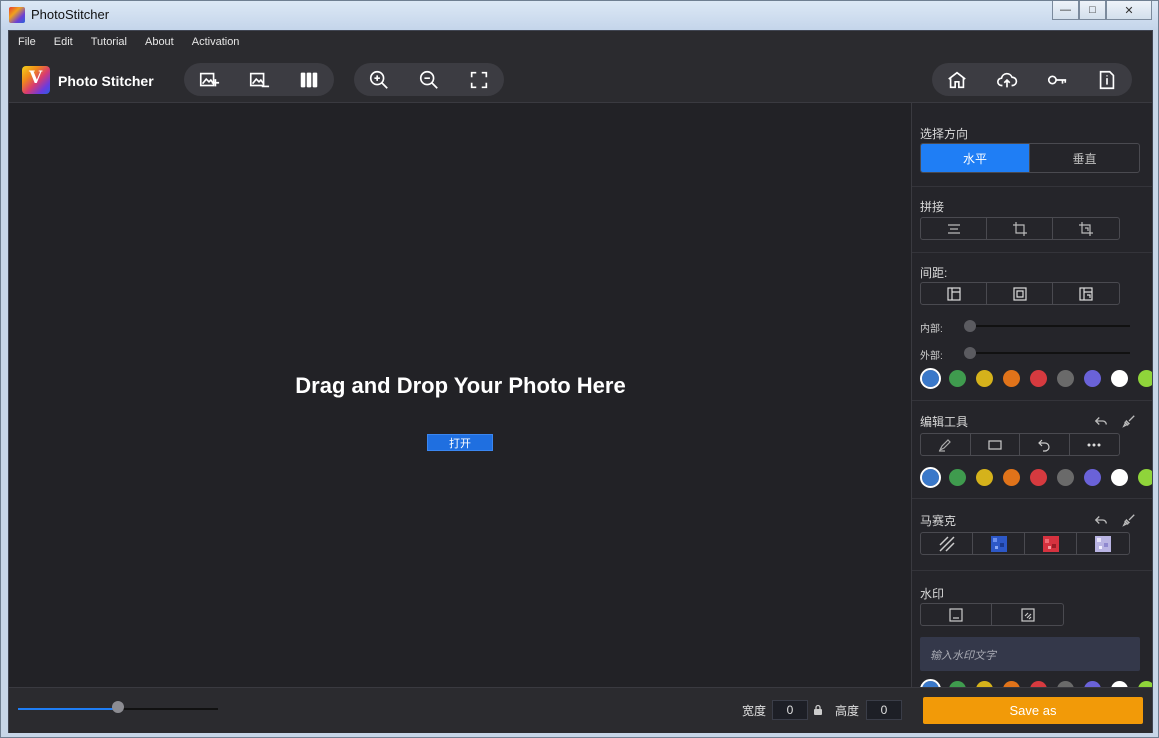 The height and width of the screenshot is (738, 1159). What do you see at coordinates (944, 134) in the screenshot?
I see `direction-title: 选择方向` at bounding box center [944, 134].